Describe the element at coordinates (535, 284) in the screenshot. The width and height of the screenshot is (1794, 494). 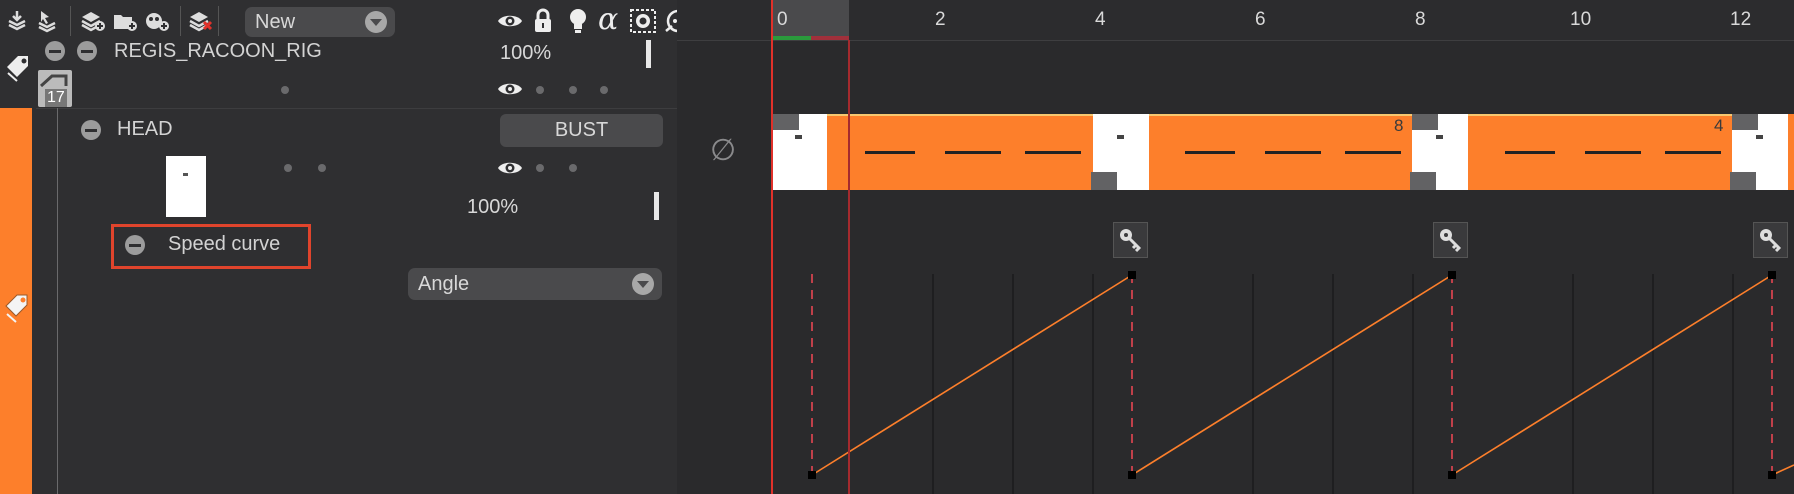
I see `parameter-select: Angle` at that location.